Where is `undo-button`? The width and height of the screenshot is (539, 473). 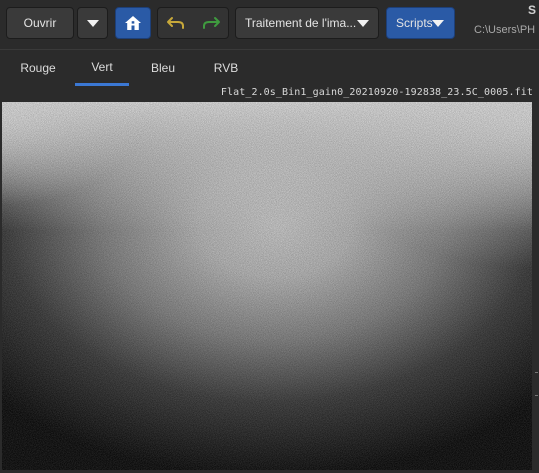 undo-button is located at coordinates (175, 23).